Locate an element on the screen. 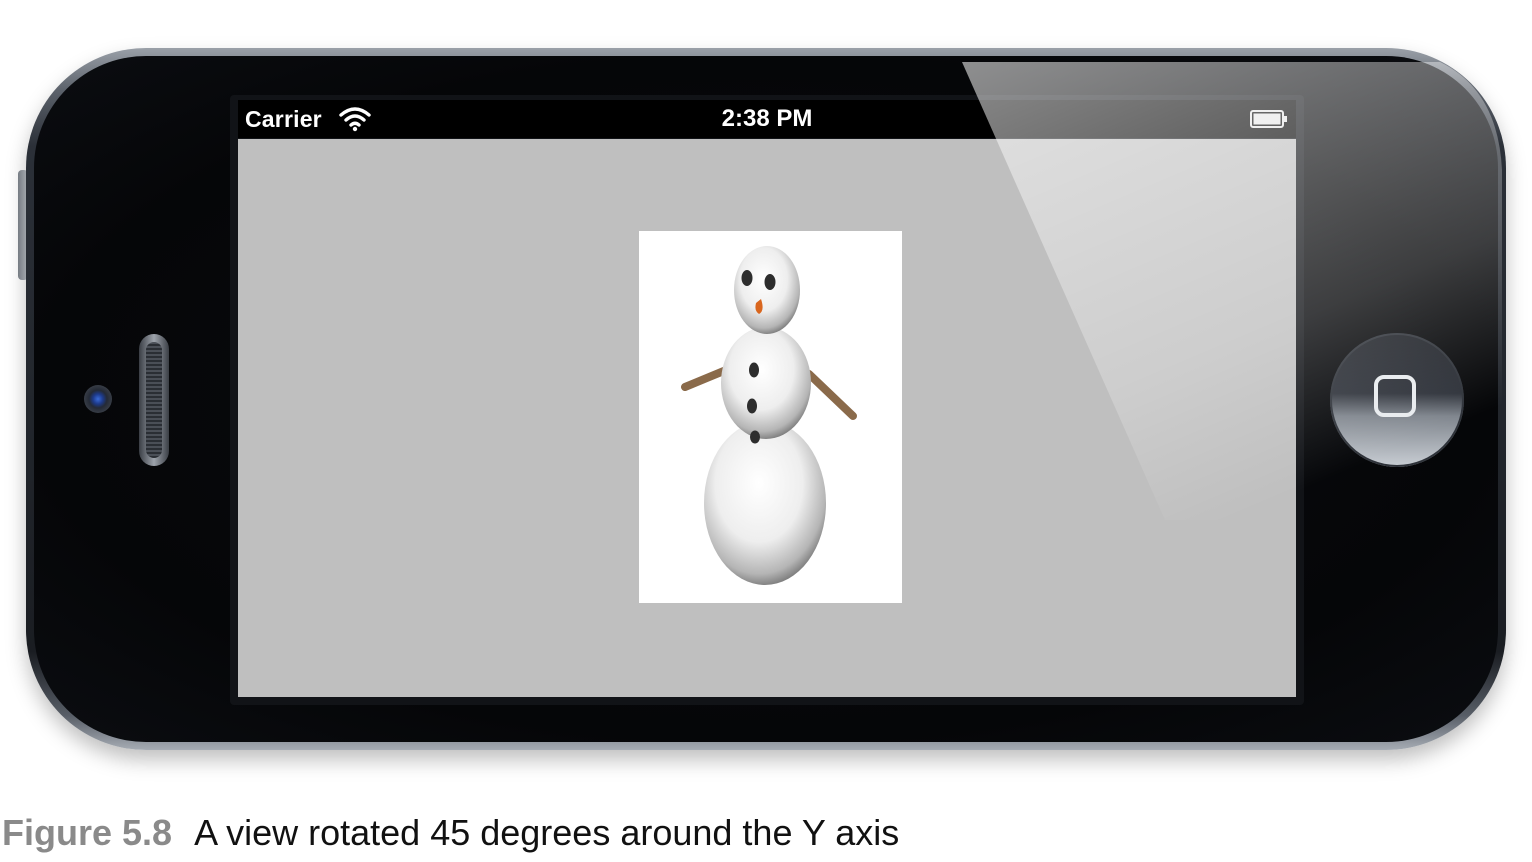 The image size is (1532, 862). snowman-head is located at coordinates (767, 290).